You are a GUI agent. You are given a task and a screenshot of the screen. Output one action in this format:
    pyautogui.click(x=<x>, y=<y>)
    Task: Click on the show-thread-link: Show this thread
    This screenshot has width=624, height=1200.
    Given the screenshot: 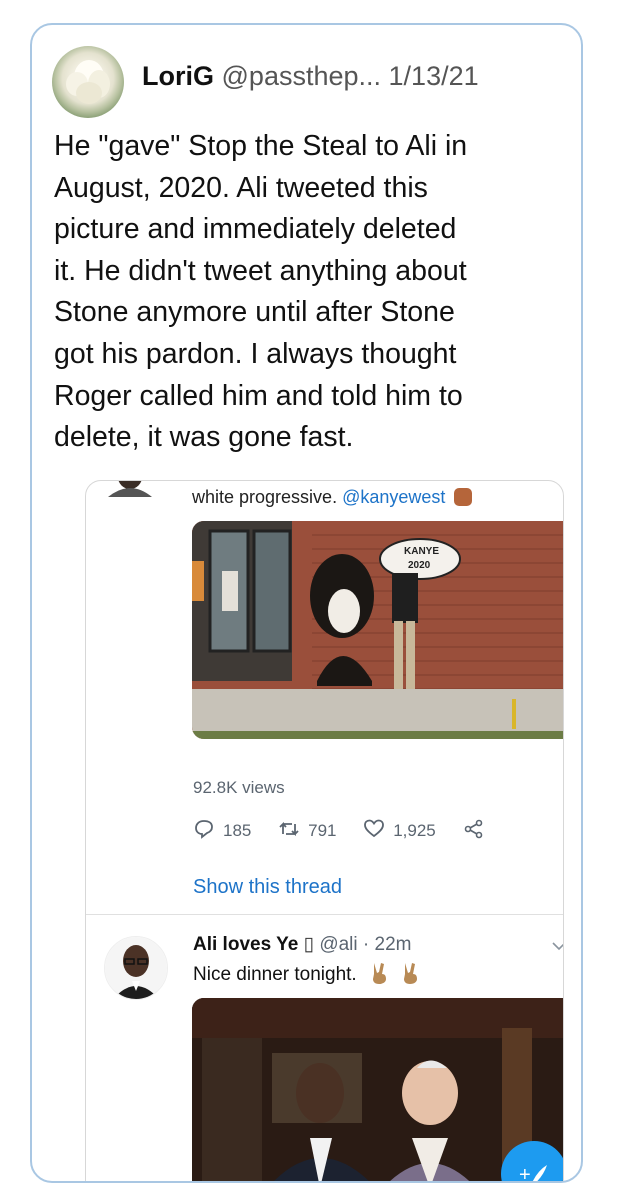 What is the action you would take?
    pyautogui.click(x=267, y=887)
    